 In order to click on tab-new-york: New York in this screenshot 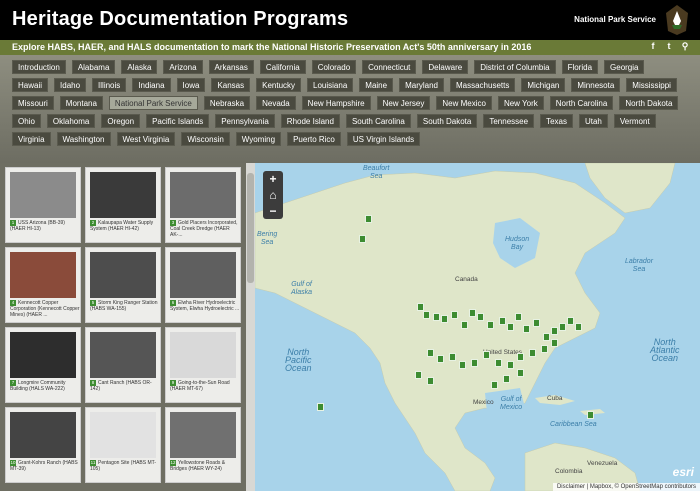, I will do `click(520, 103)`.